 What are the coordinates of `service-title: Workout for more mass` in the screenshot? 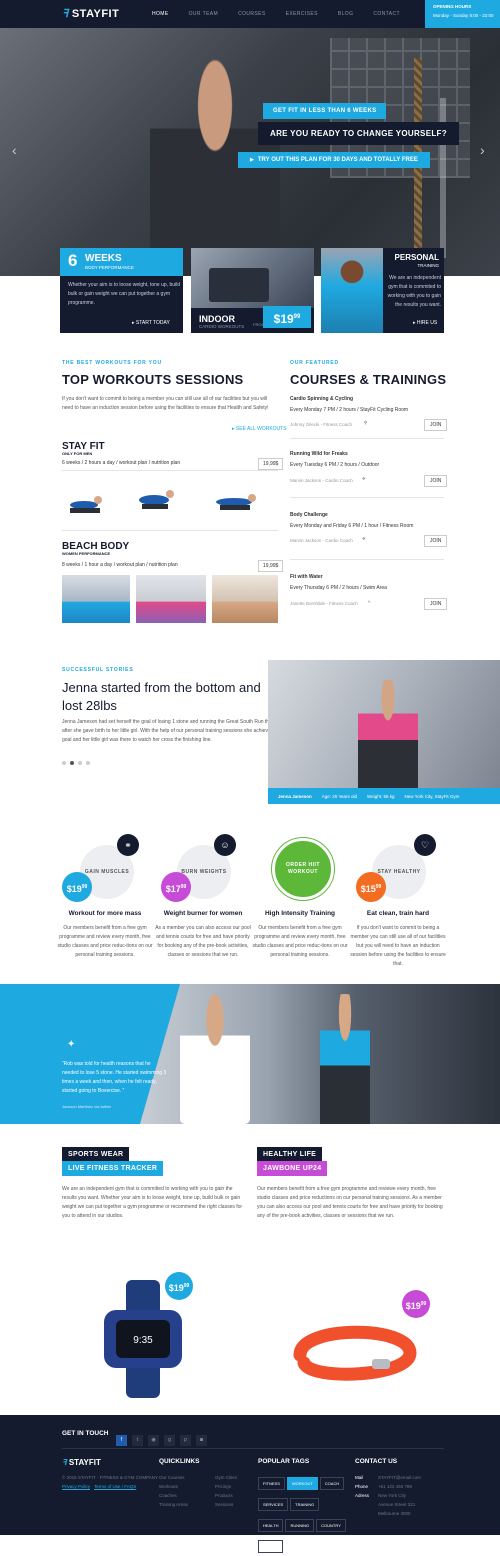 It's located at (105, 913).